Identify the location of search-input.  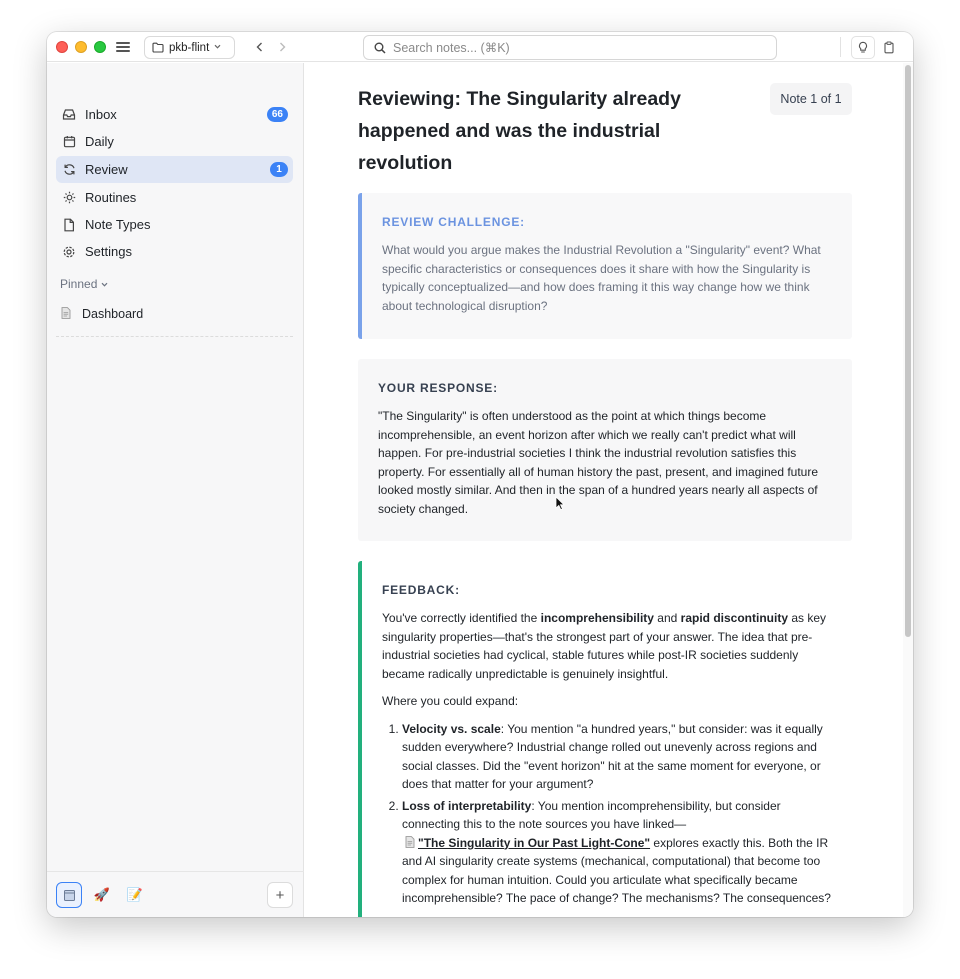
(573, 47).